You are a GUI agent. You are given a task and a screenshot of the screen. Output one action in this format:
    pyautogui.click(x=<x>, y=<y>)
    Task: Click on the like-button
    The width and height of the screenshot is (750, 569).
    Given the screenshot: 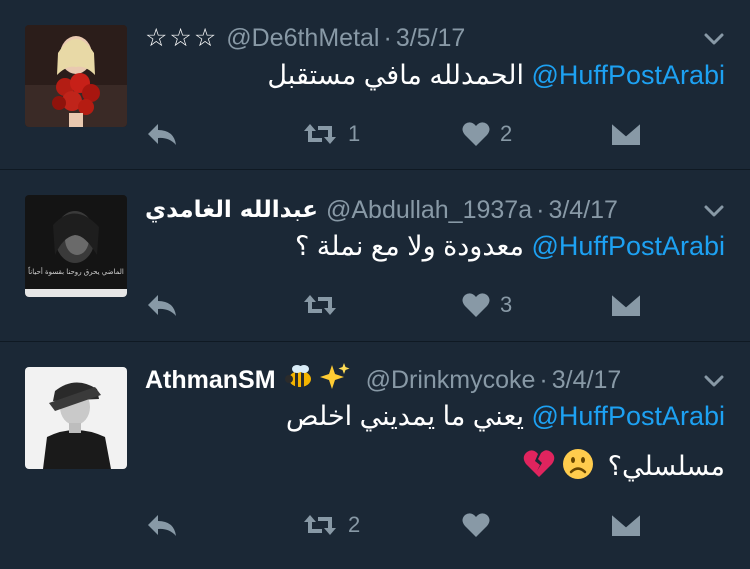 What is the action you would take?
    pyautogui.click(x=476, y=525)
    